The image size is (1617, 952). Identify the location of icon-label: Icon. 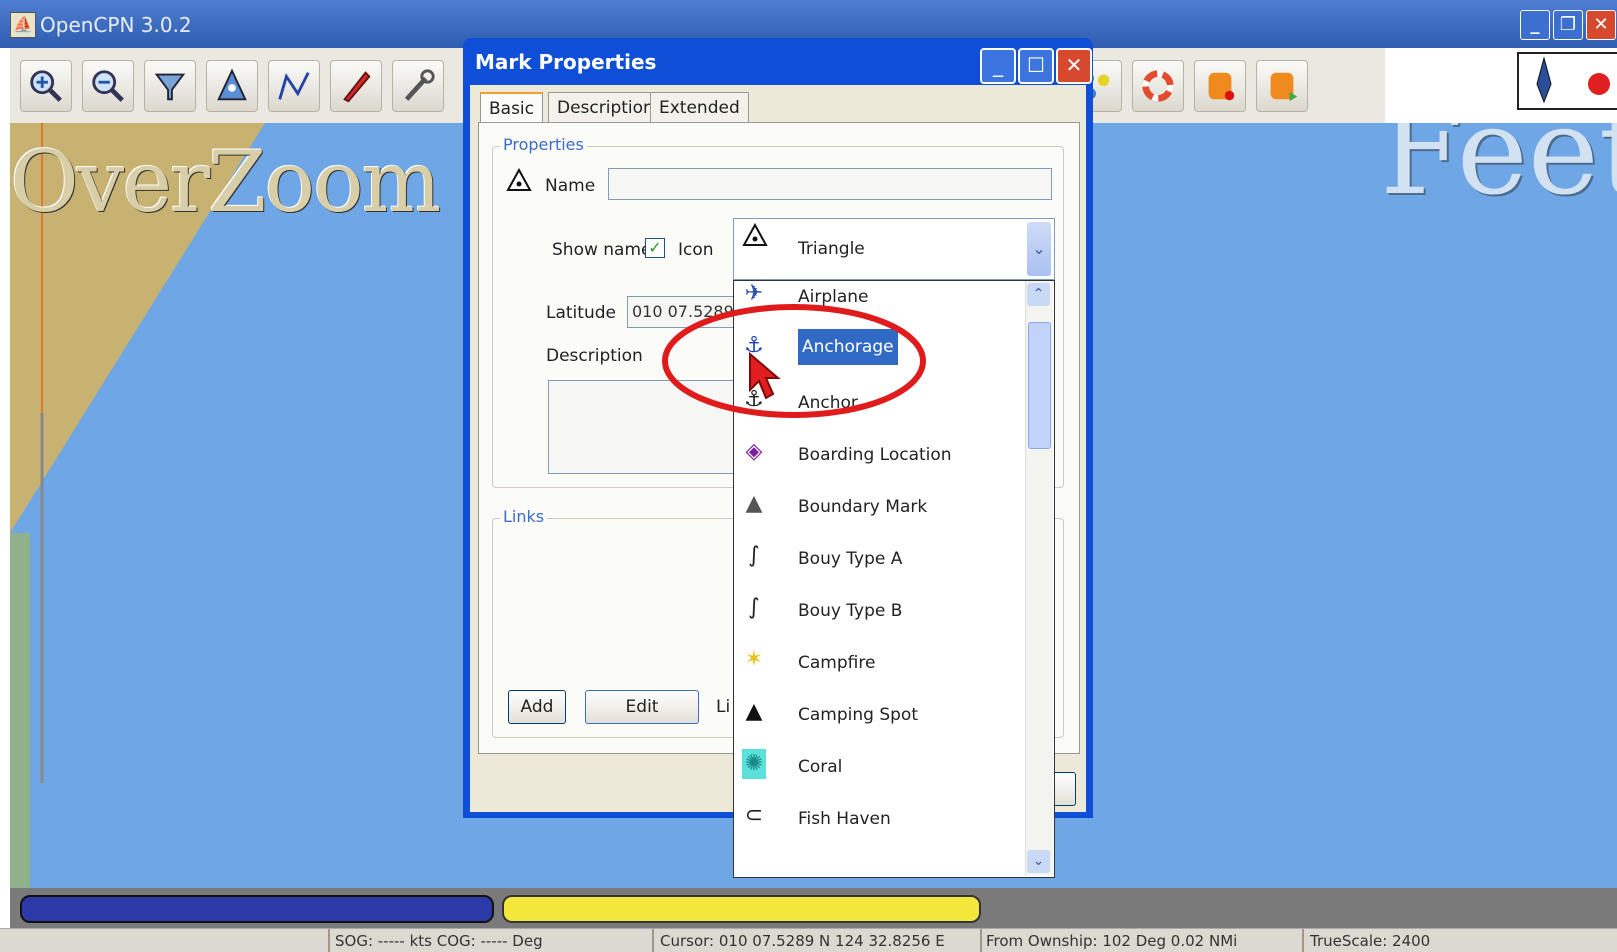
(696, 250).